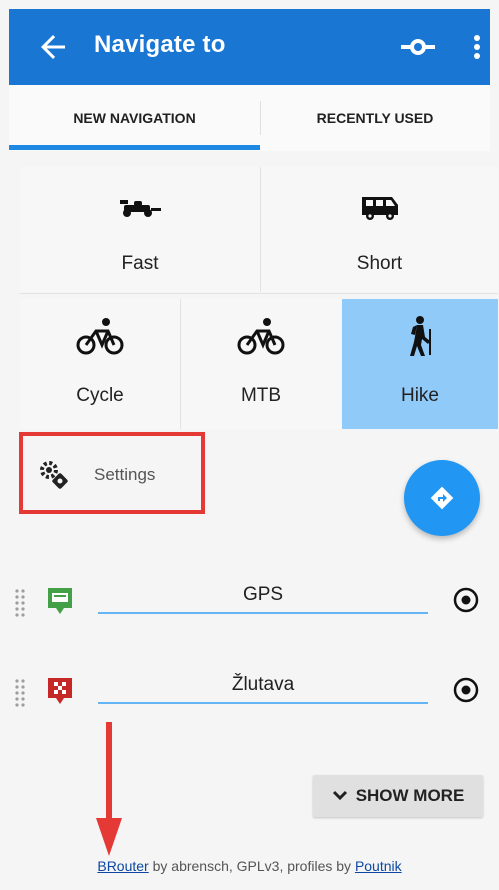 This screenshot has width=499, height=890. Describe the element at coordinates (263, 597) in the screenshot. I see `waypoint-input: GPS` at that location.